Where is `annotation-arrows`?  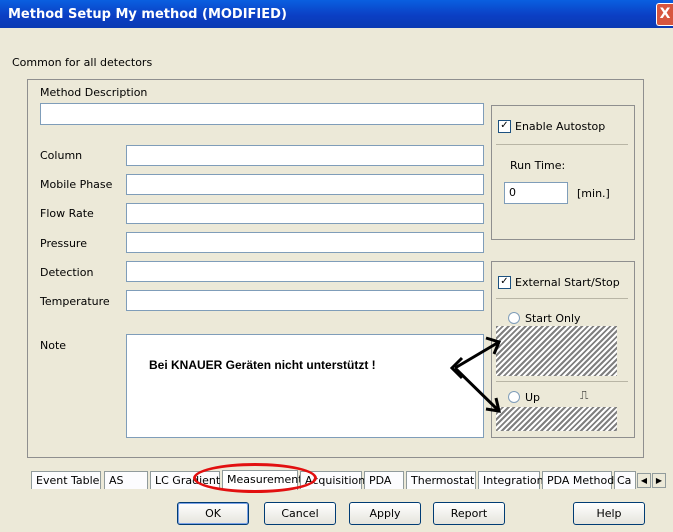
annotation-arrows is located at coordinates (475, 374).